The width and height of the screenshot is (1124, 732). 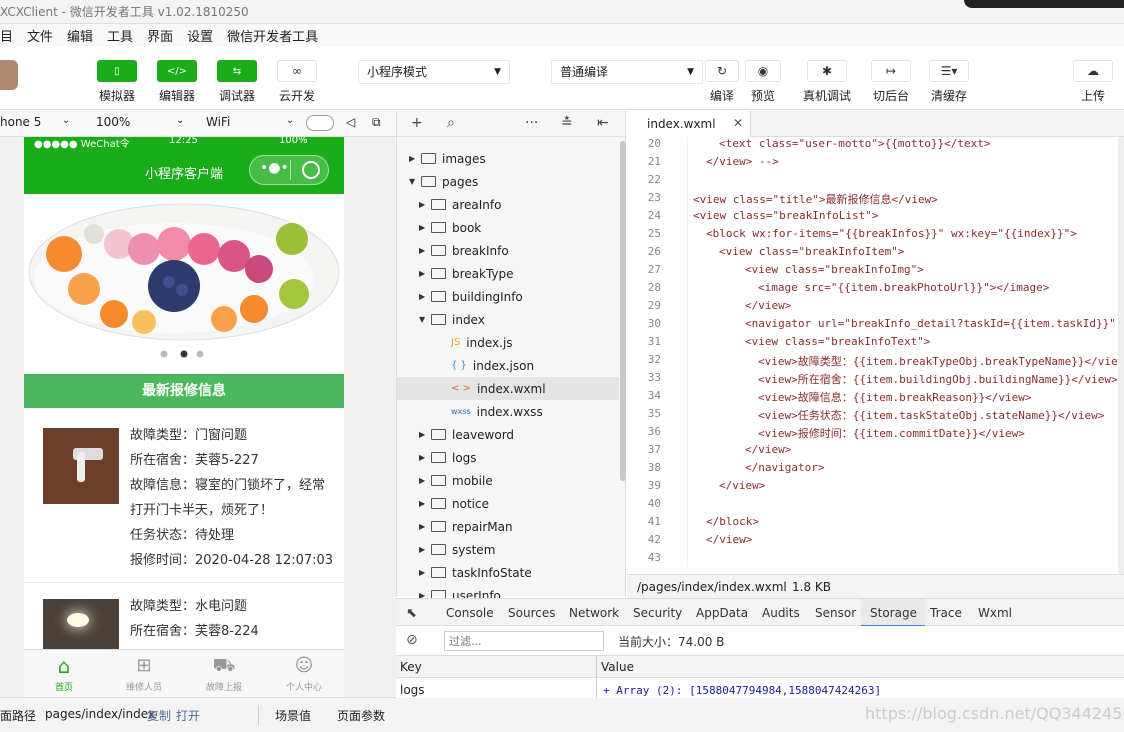 What do you see at coordinates (1093, 71) in the screenshot?
I see `upload-button: ☁` at bounding box center [1093, 71].